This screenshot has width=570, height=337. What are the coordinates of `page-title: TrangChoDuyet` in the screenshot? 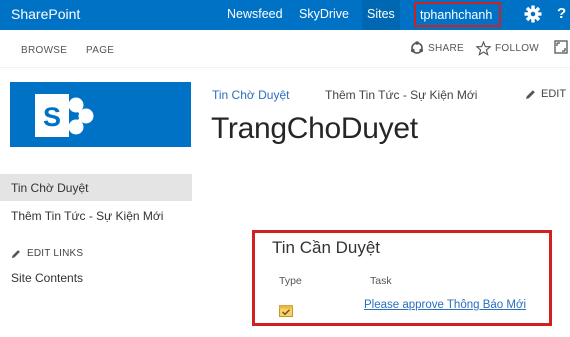 It's located at (314, 128).